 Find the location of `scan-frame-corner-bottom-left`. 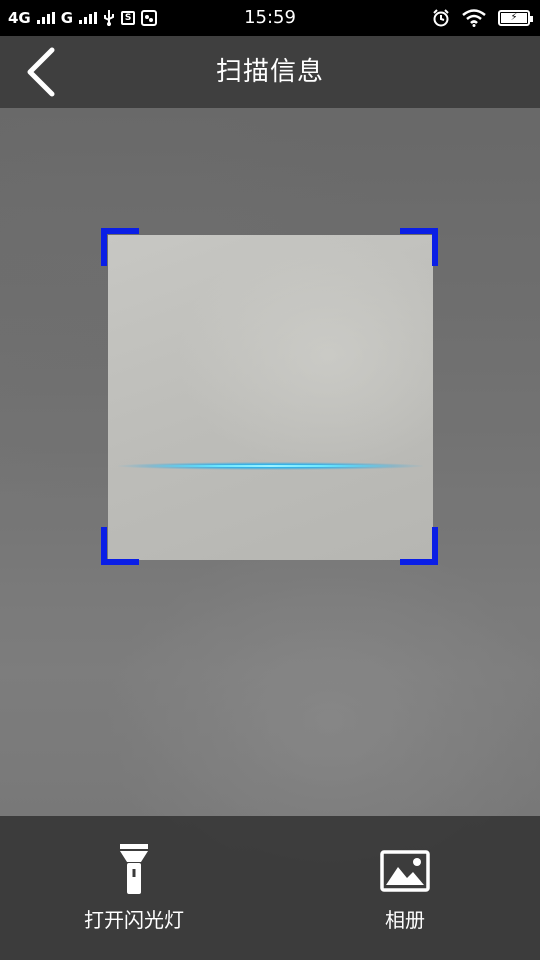

scan-frame-corner-bottom-left is located at coordinates (120, 546).